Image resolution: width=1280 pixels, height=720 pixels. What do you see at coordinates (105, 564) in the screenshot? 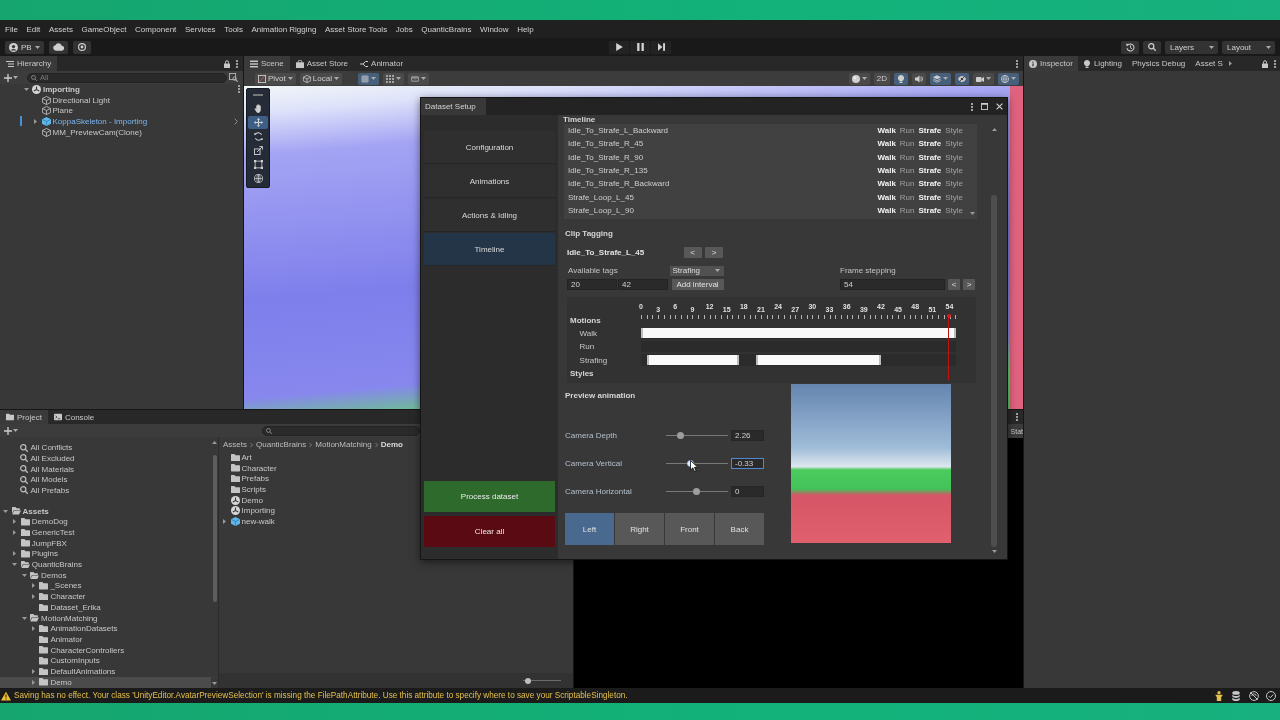
I see `folder-tree-item: QuanticBrains` at bounding box center [105, 564].